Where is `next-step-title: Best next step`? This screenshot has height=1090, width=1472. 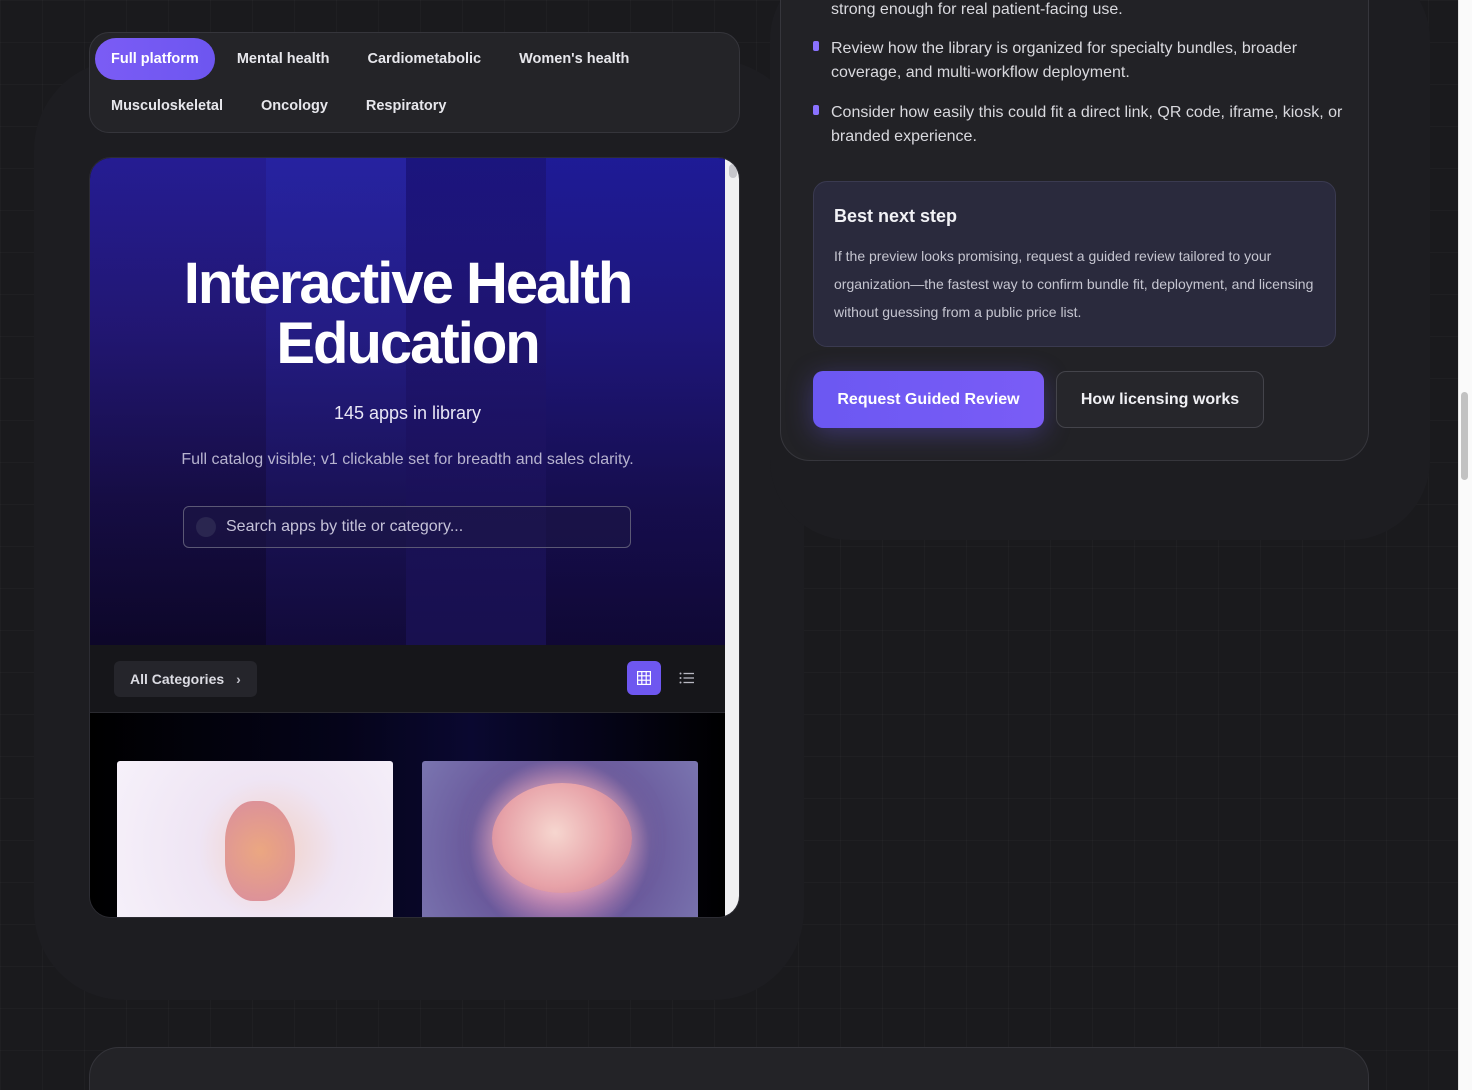 next-step-title: Best next step is located at coordinates (896, 216).